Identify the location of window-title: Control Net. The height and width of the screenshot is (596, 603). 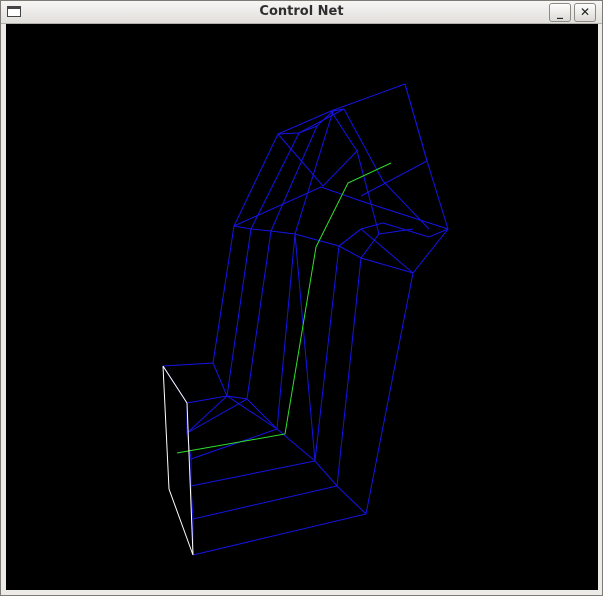
(301, 11).